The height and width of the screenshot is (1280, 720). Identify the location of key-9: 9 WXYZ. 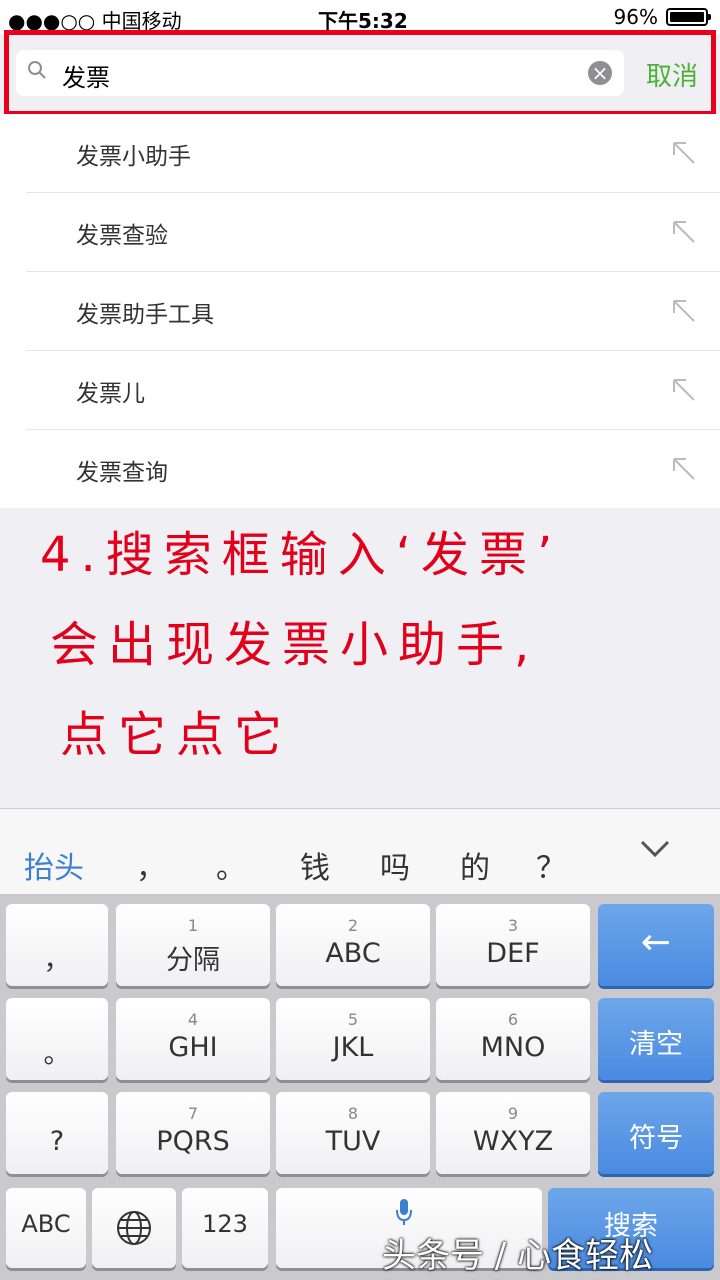
(513, 1133).